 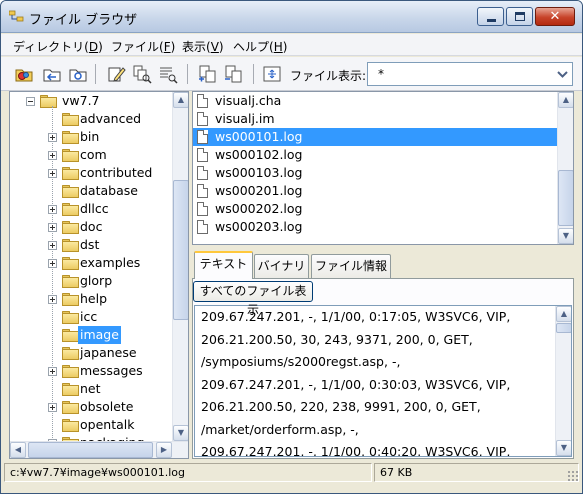 I want to click on tree-item-bin: bin, so click(x=93, y=137).